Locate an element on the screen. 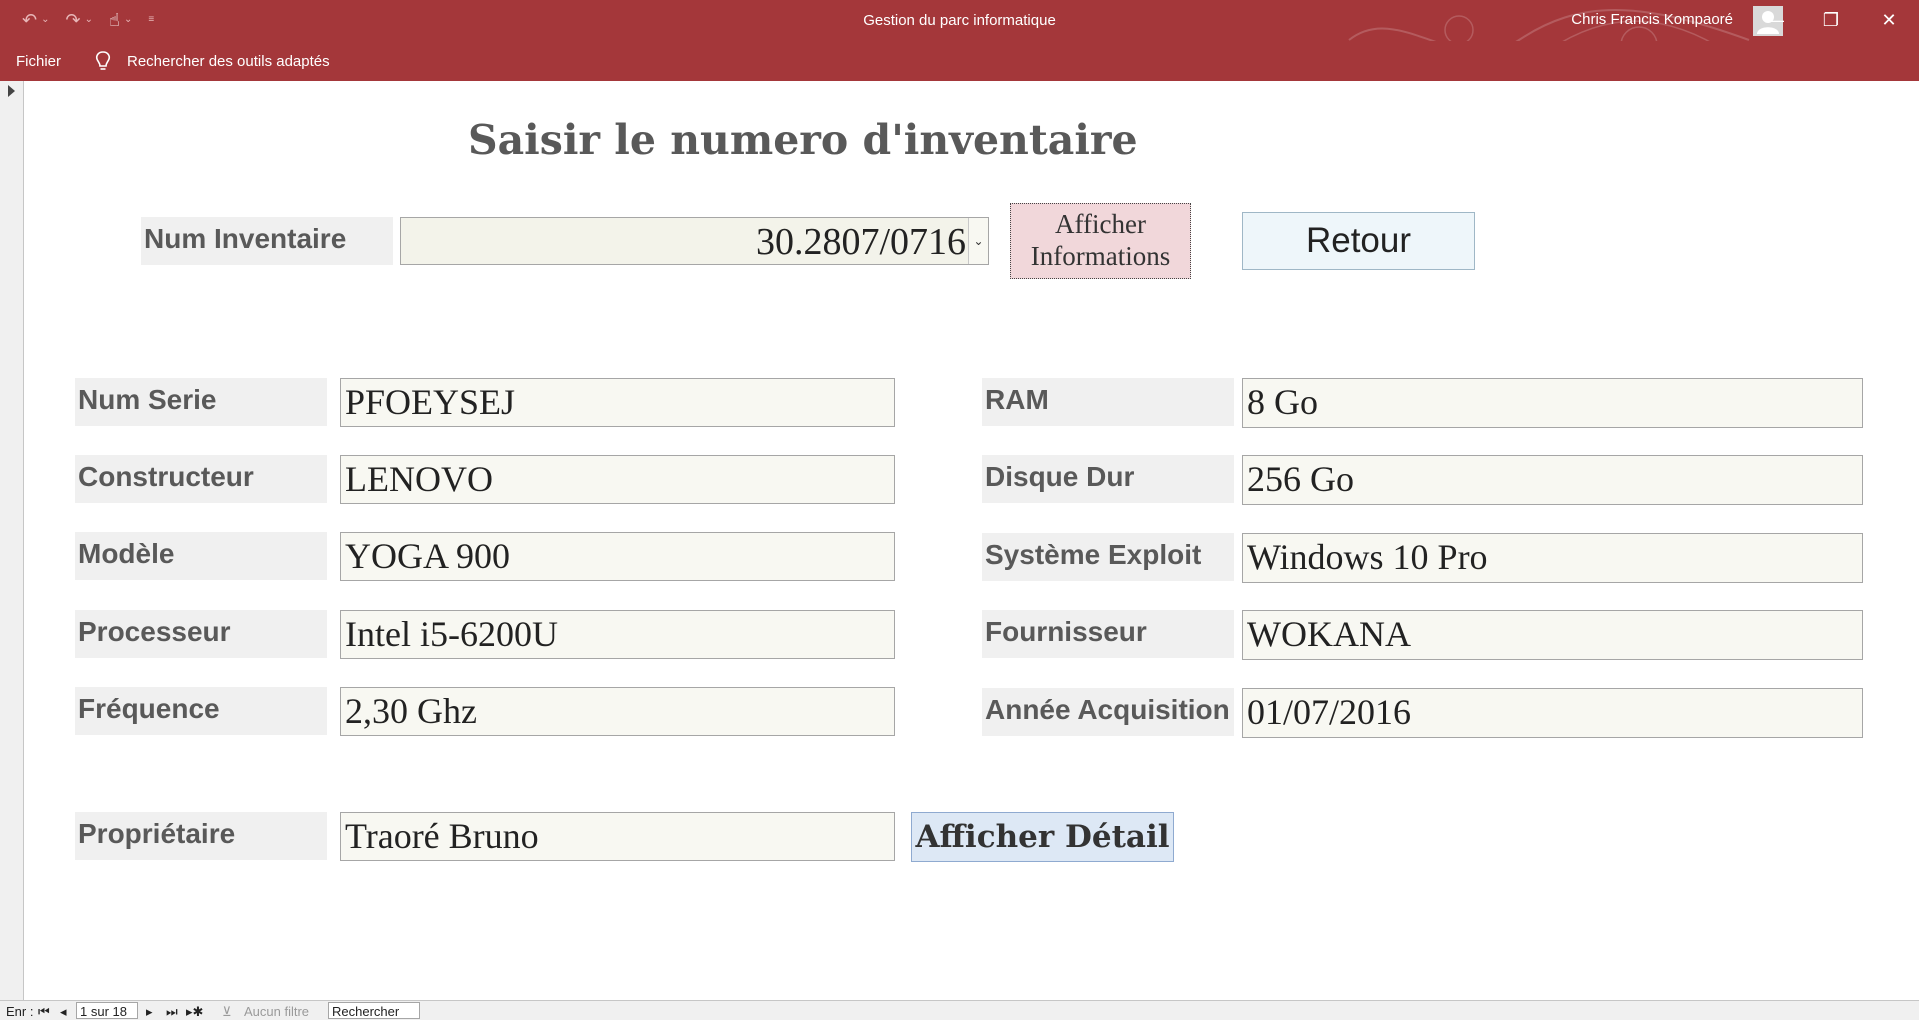 The image size is (1919, 1020). manufacturer-field: LENOVO is located at coordinates (617, 479).